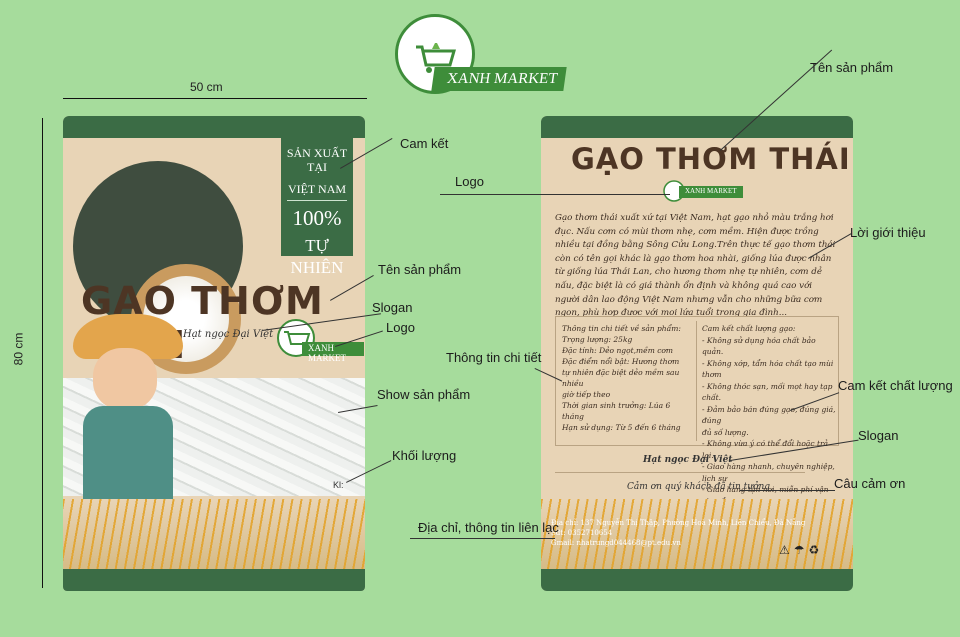  What do you see at coordinates (206, 87) in the screenshot?
I see `width-label: 50 cm` at bounding box center [206, 87].